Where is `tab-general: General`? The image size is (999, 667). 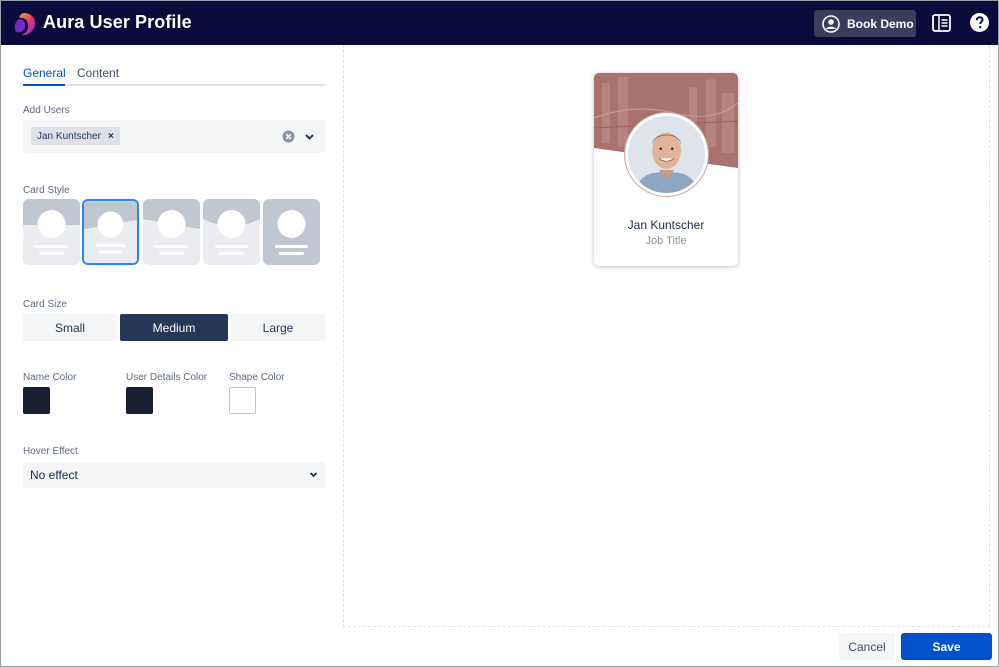
tab-general: General is located at coordinates (44, 76).